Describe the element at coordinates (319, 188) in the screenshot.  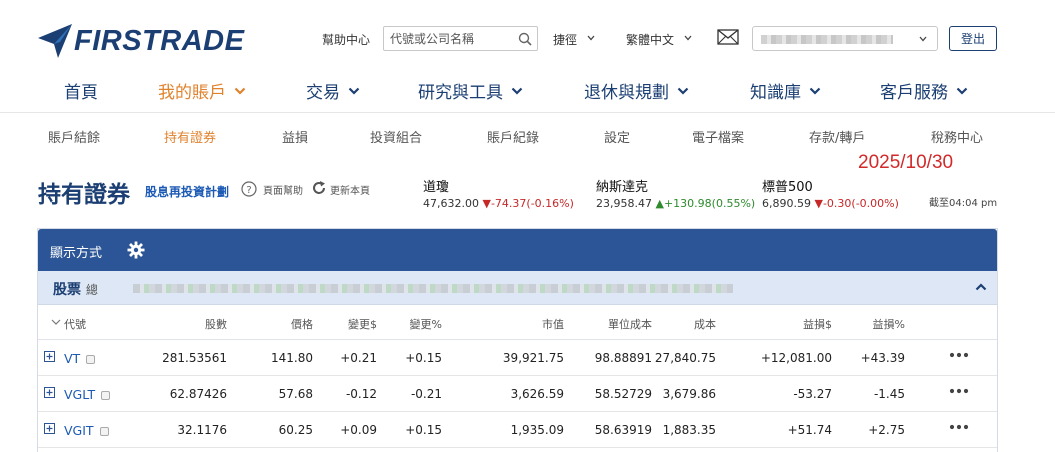
I see `refresh-icon` at that location.